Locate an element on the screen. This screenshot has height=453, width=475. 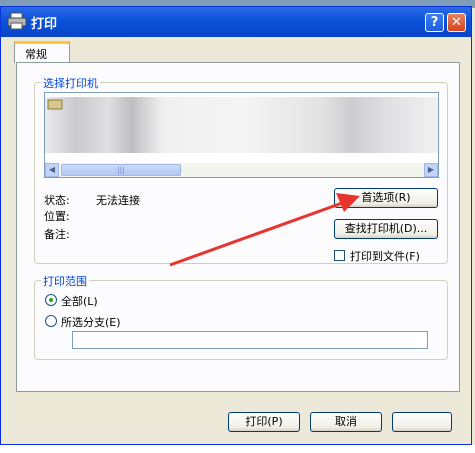
print-range-label: 打印范围 is located at coordinates (65, 281).